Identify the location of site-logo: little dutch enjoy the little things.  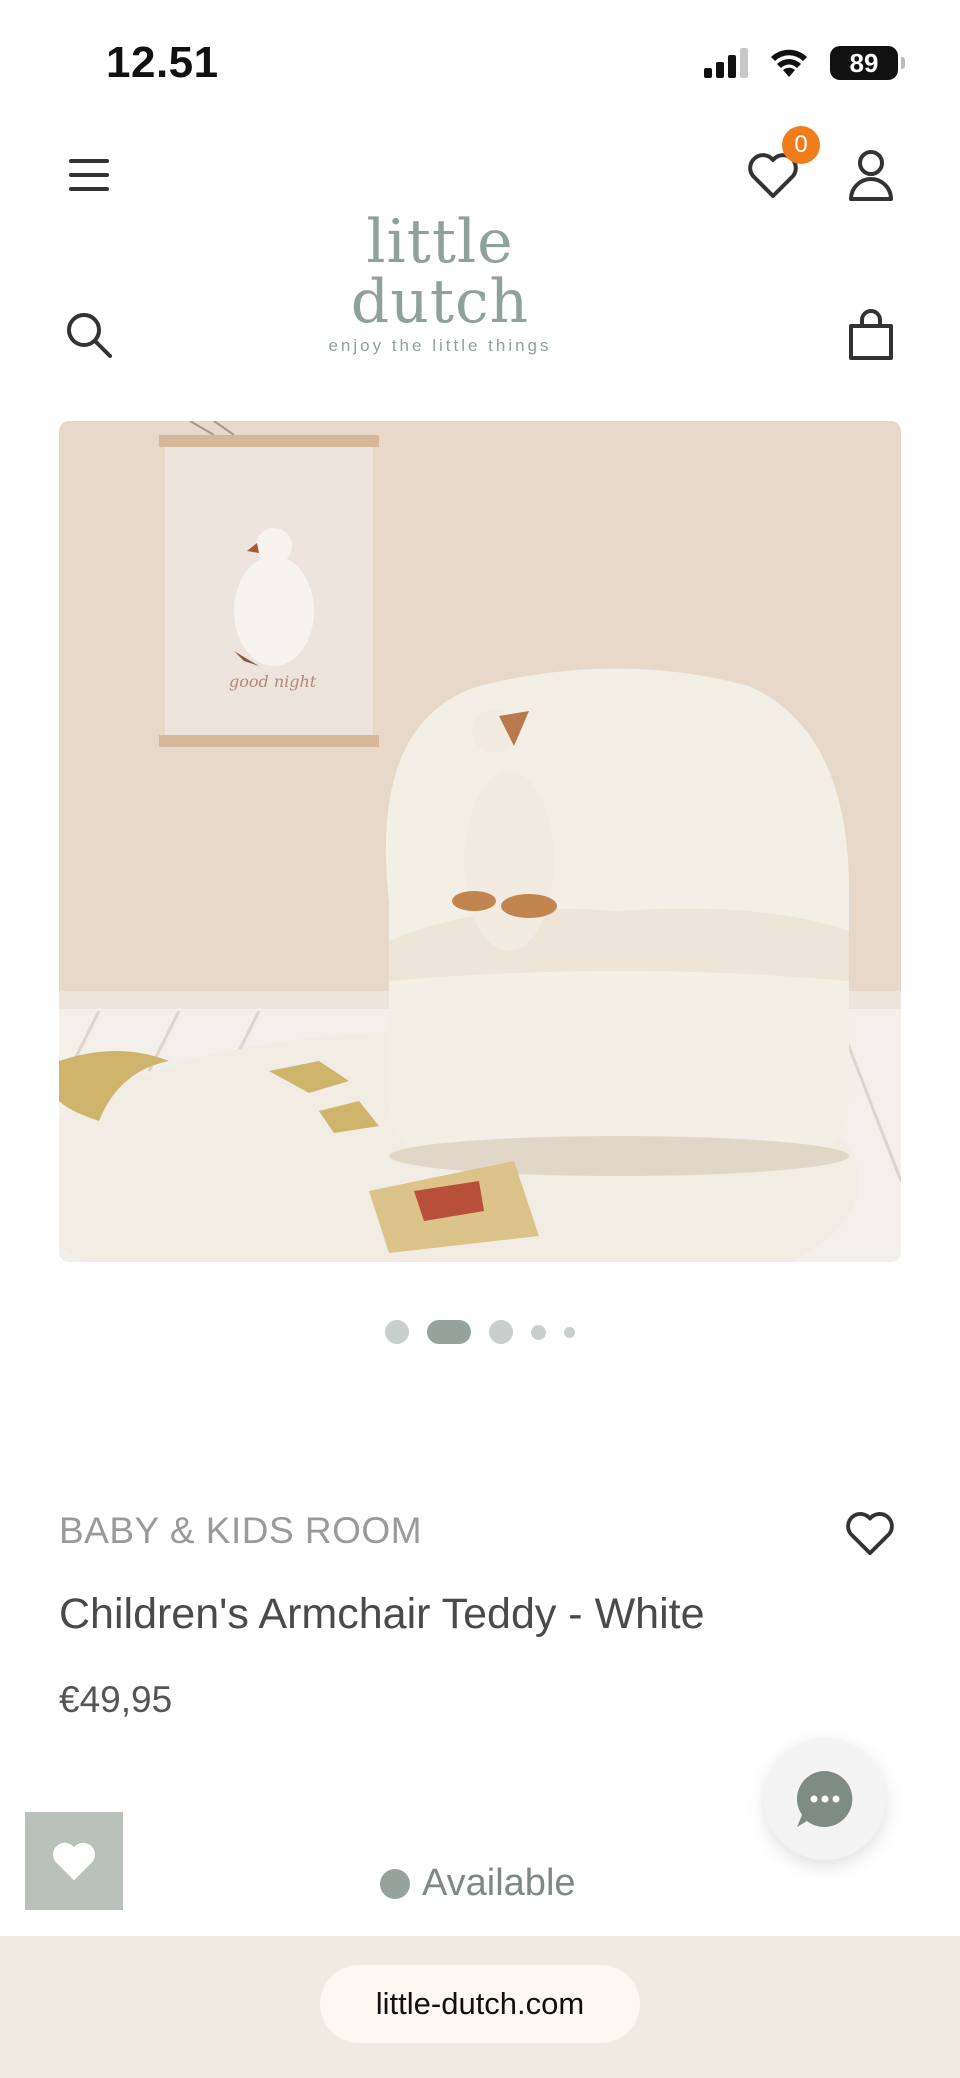
(440, 284).